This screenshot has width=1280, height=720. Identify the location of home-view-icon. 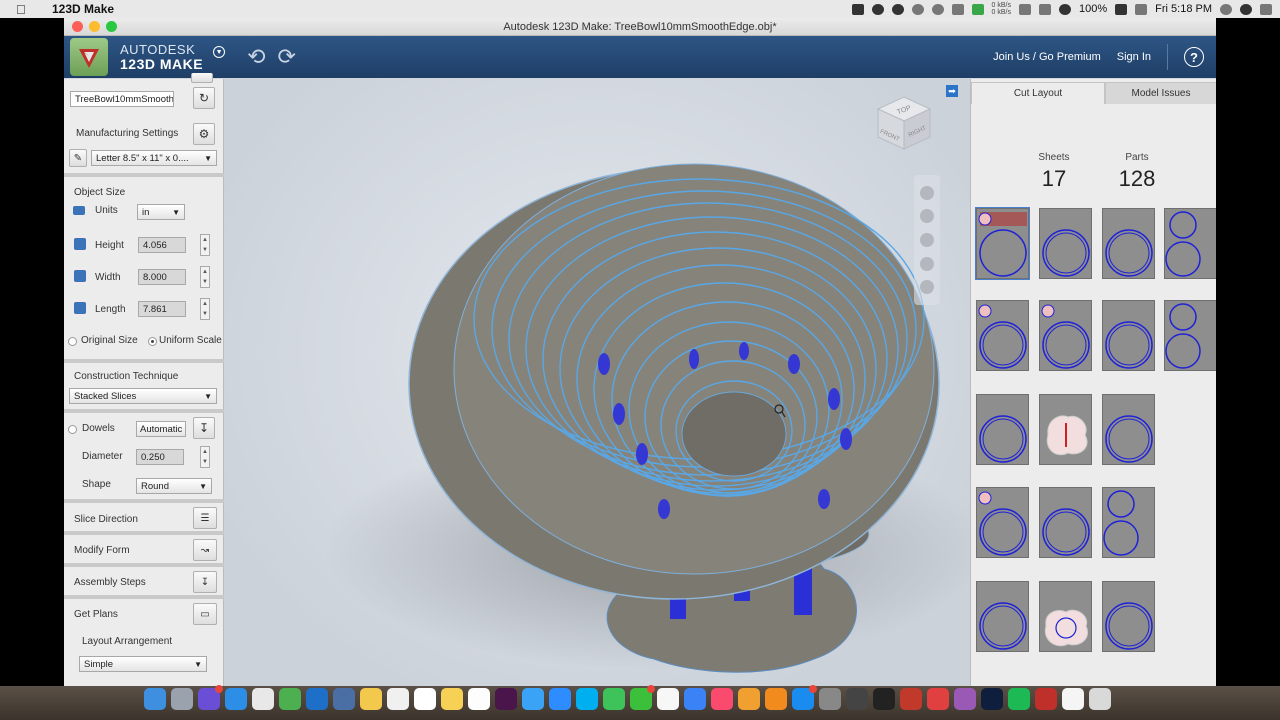
(927, 287).